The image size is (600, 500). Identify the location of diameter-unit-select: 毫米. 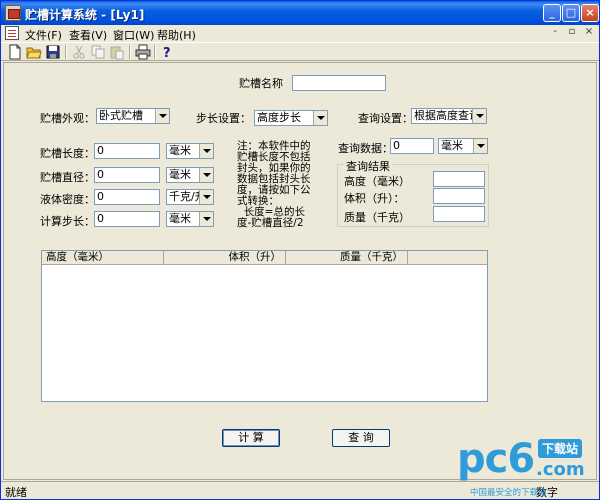
(190, 175).